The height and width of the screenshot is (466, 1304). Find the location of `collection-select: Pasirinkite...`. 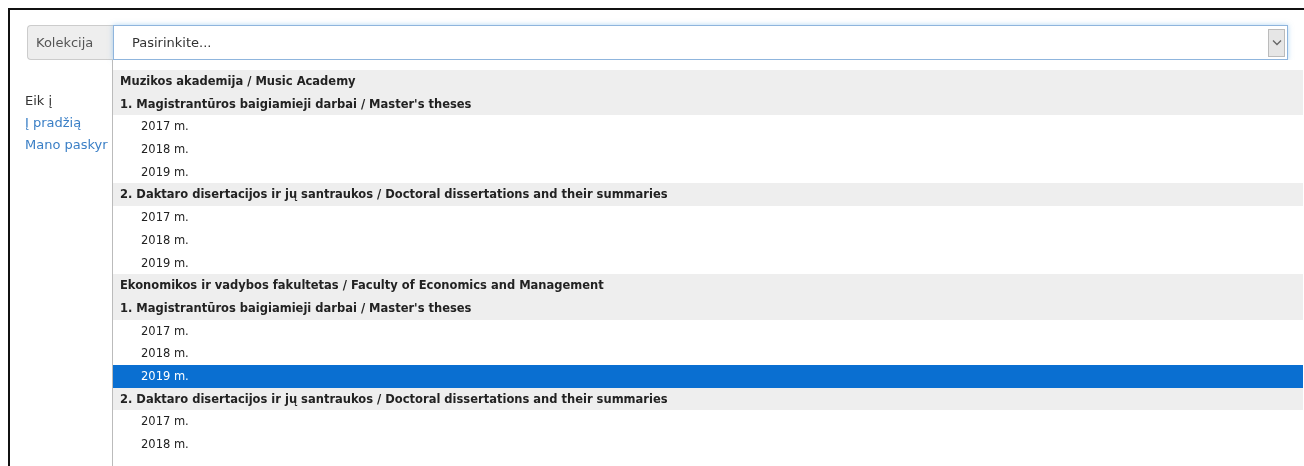

collection-select: Pasirinkite... is located at coordinates (700, 42).